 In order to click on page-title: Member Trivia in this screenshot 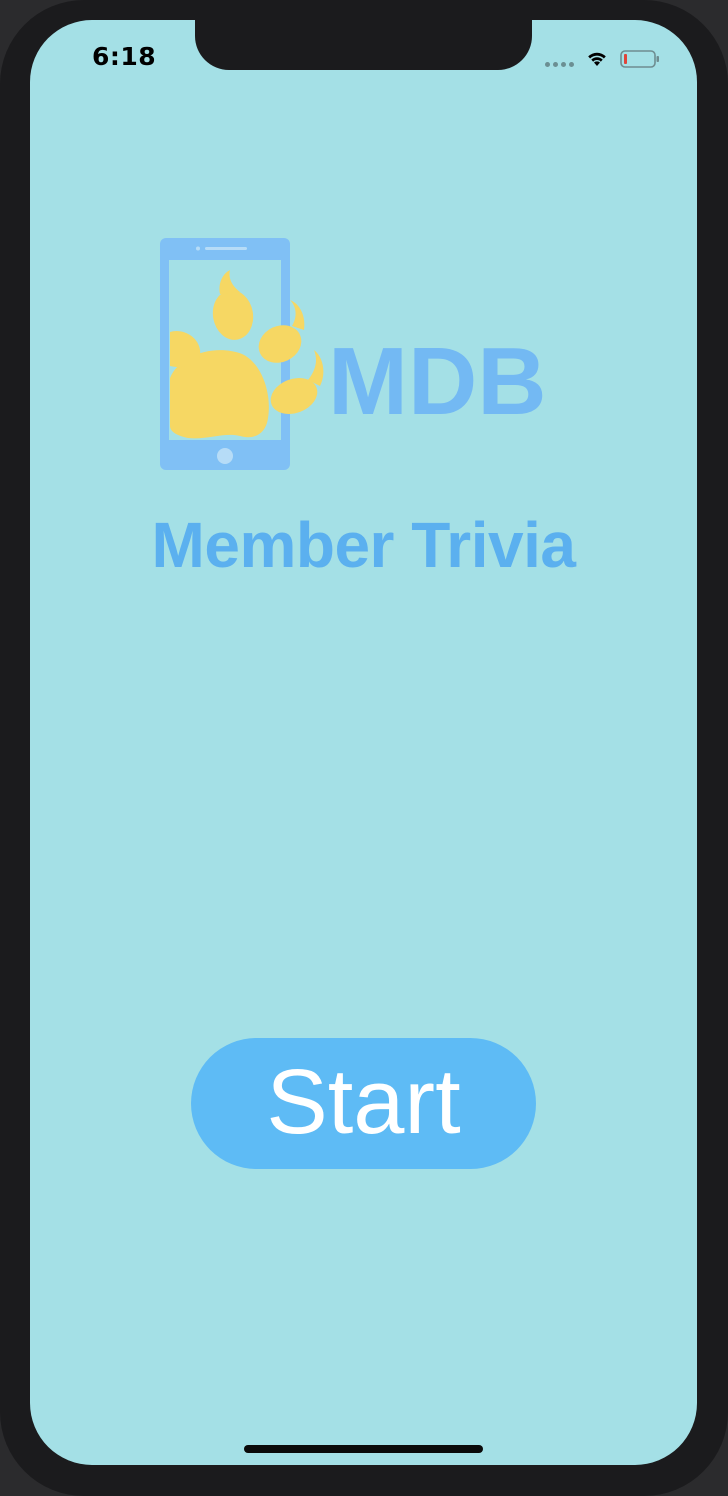, I will do `click(363, 545)`.